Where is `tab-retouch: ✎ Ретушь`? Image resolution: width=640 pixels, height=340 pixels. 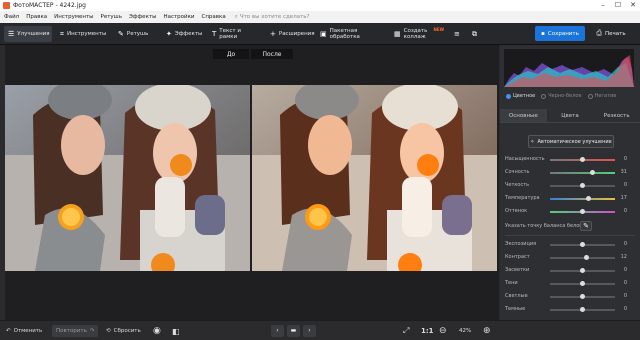 tab-retouch: ✎ Ретушь is located at coordinates (135, 34).